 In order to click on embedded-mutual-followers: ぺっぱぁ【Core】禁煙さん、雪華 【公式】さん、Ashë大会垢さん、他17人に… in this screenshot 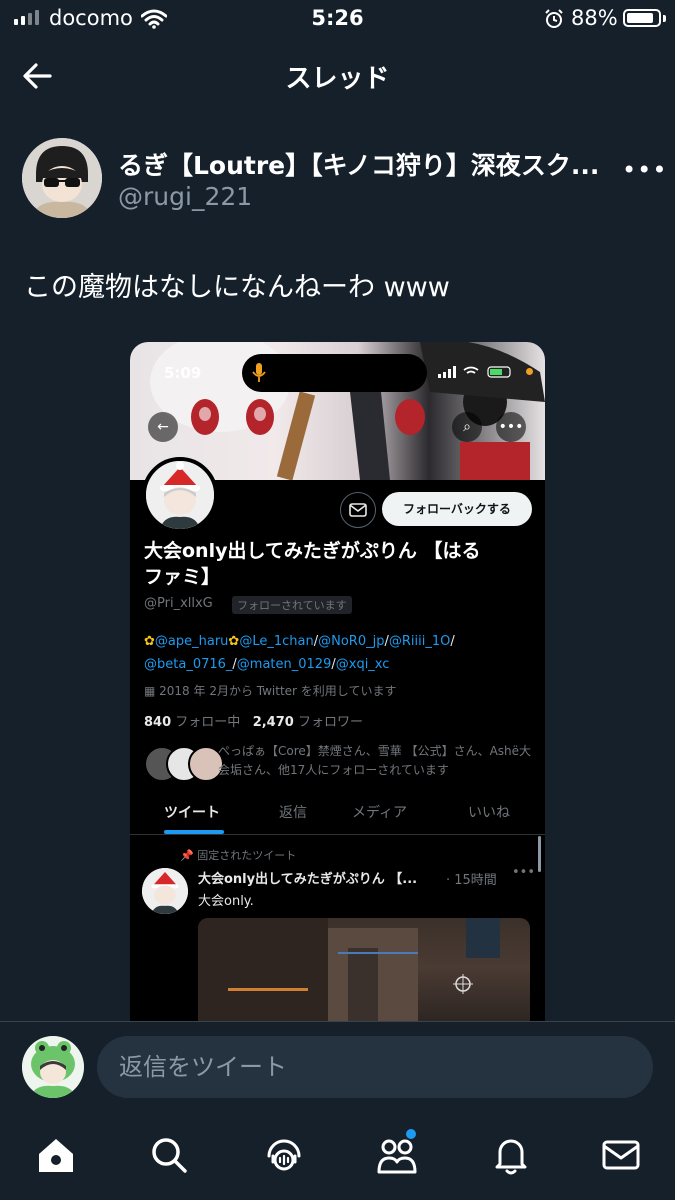, I will do `click(375, 760)`.